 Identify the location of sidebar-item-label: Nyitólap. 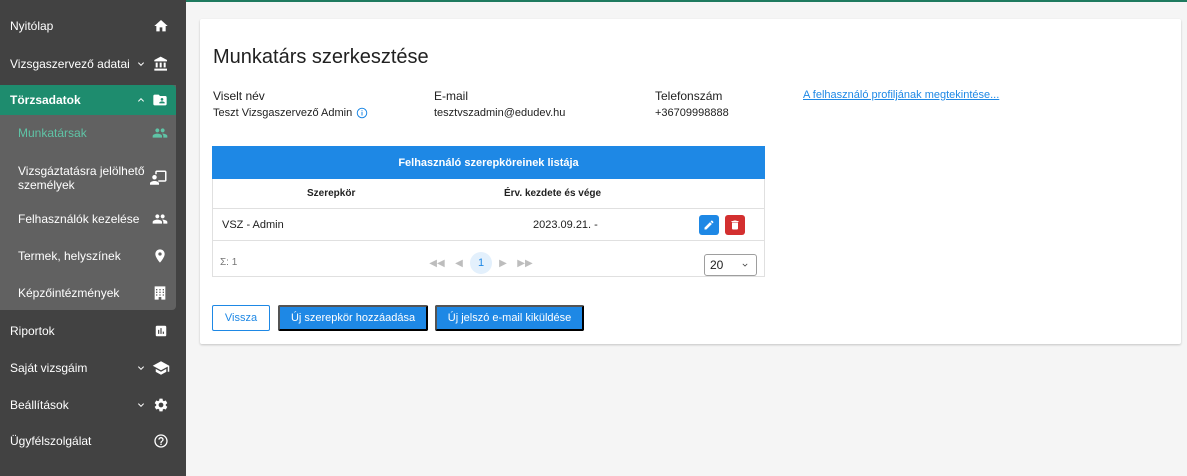
(32, 26).